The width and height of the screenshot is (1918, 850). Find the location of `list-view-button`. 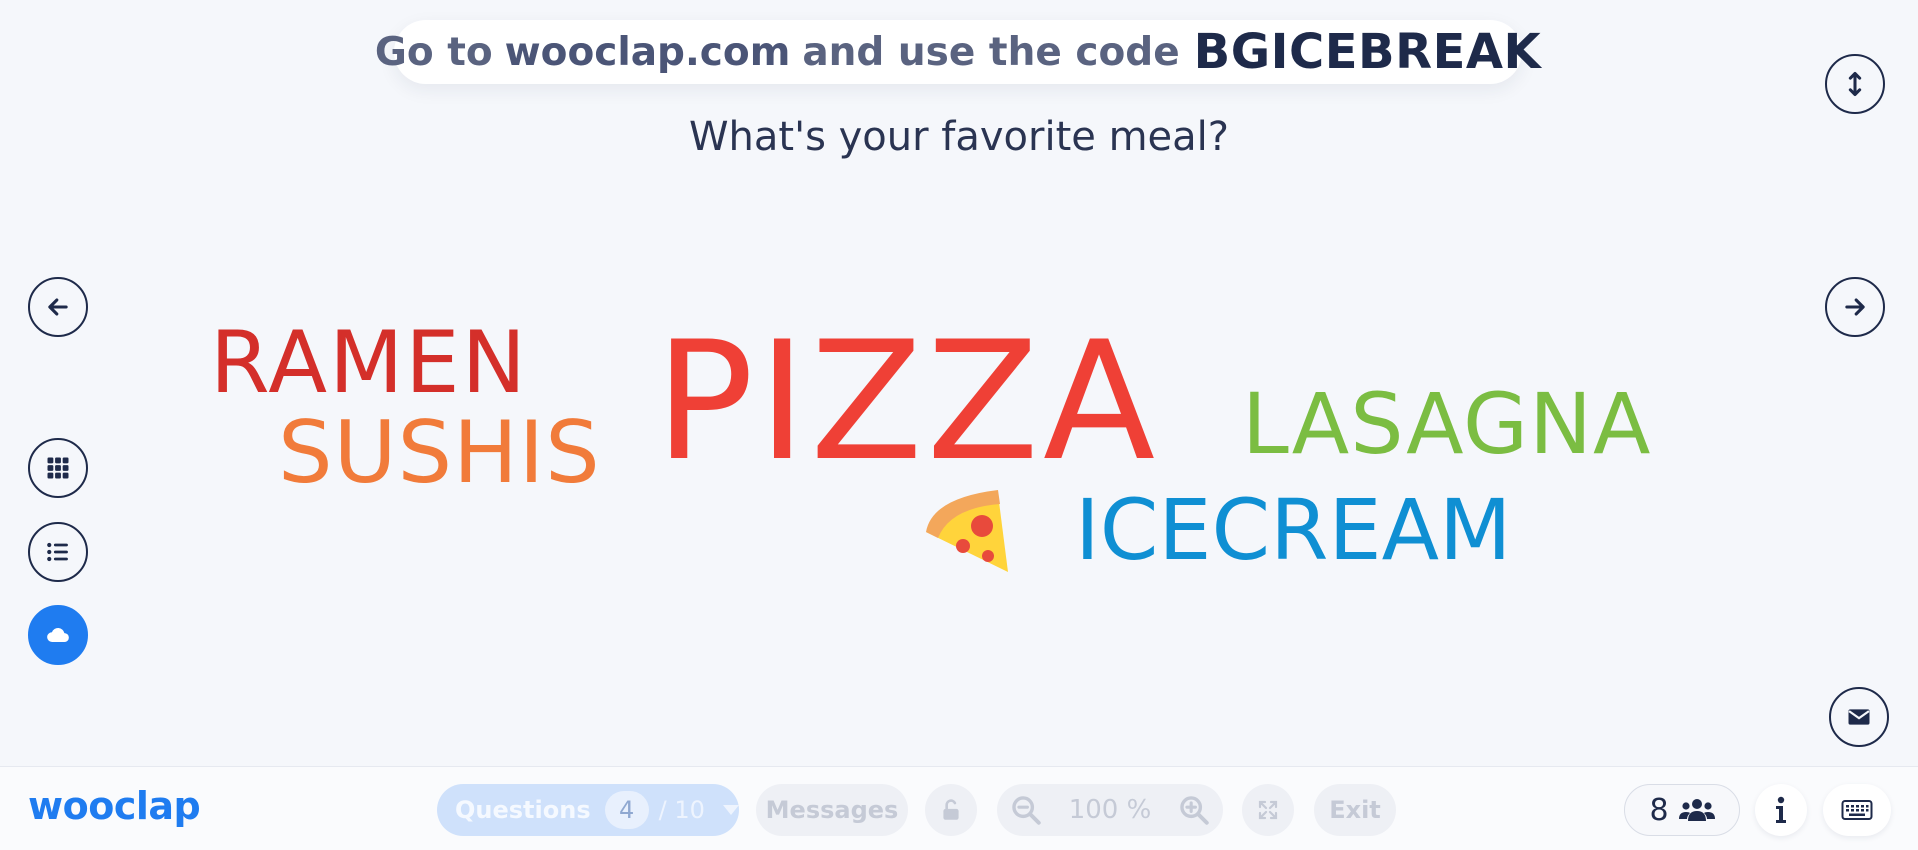

list-view-button is located at coordinates (58, 552).